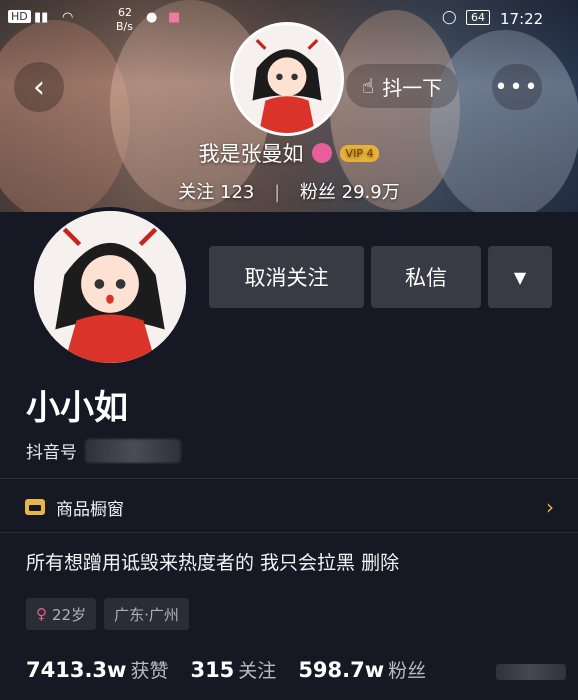  Describe the element at coordinates (251, 154) in the screenshot. I see `banner-name: 我是张曼如` at that location.